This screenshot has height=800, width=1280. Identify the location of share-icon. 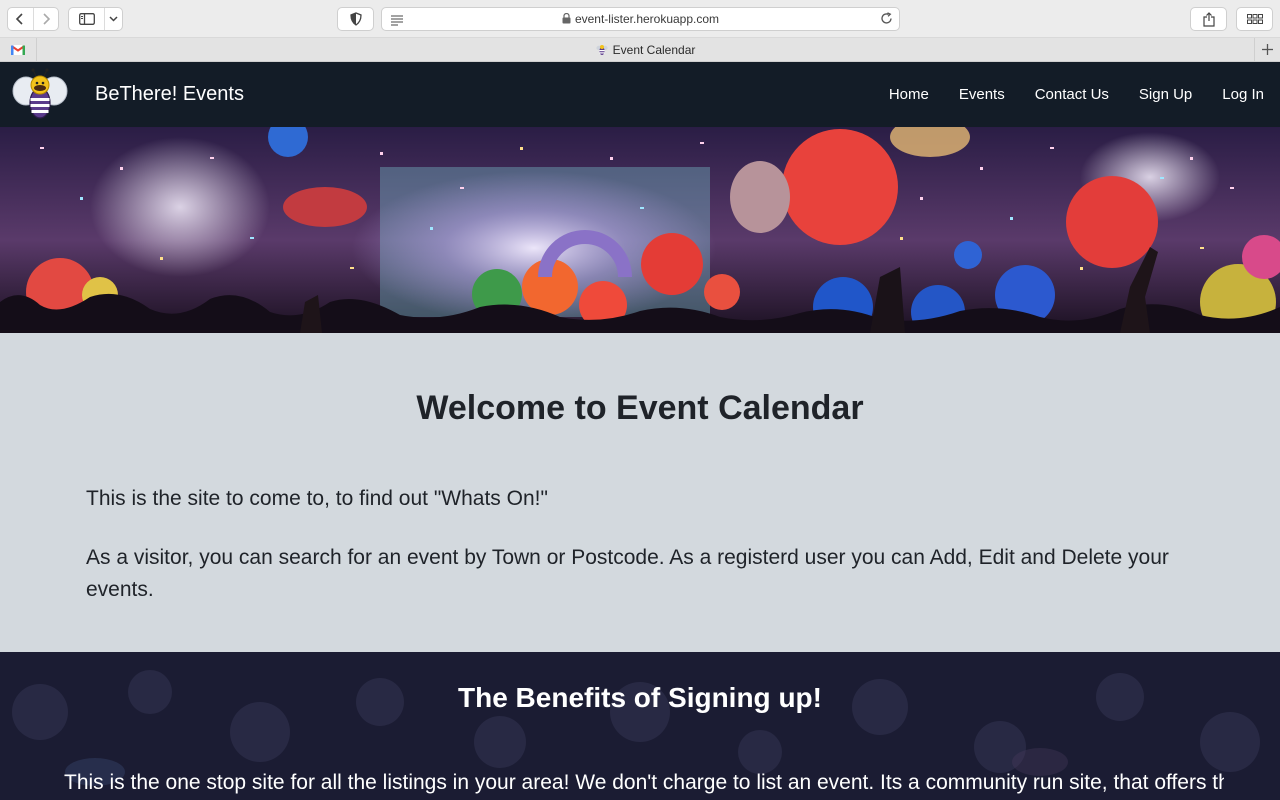
(1208, 19).